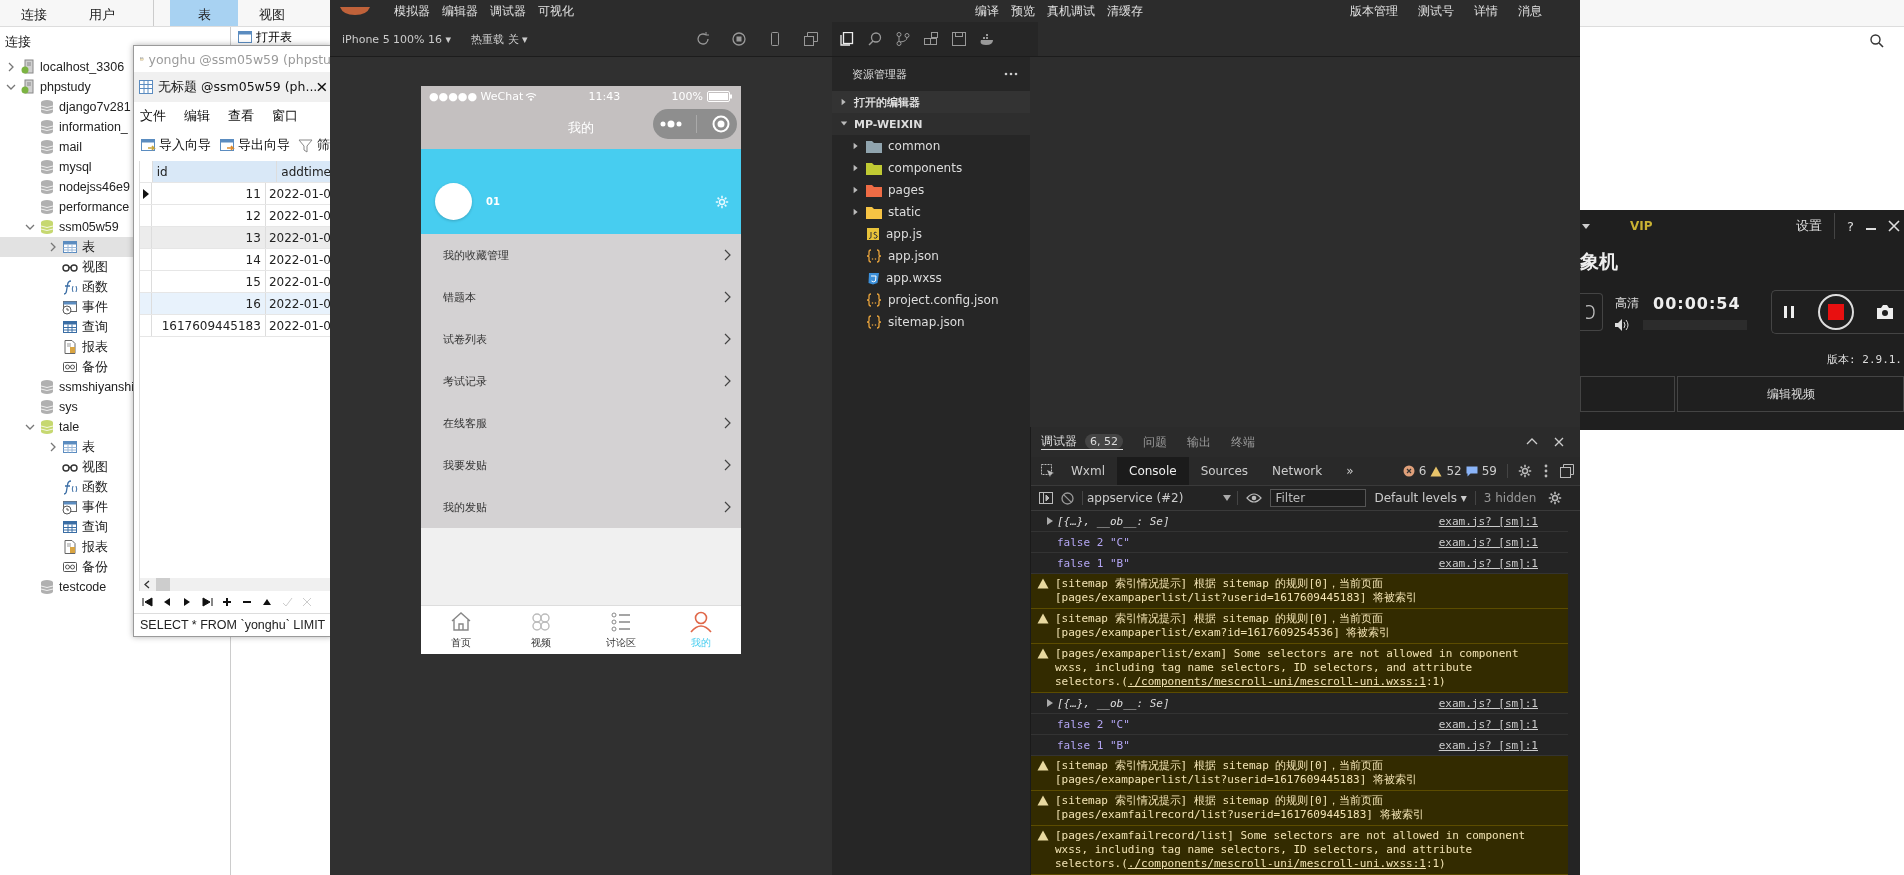  I want to click on toolbar-button: 版本管理, so click(1374, 11).